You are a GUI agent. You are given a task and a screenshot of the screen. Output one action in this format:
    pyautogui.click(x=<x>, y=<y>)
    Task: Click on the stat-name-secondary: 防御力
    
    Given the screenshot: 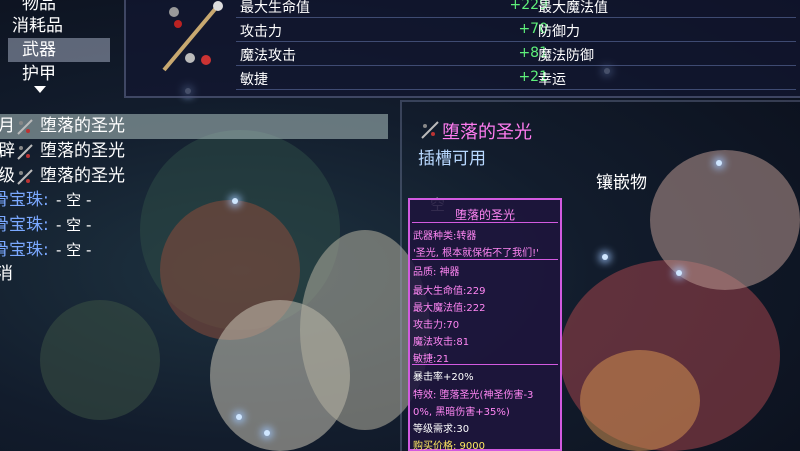 What is the action you would take?
    pyautogui.click(x=559, y=32)
    